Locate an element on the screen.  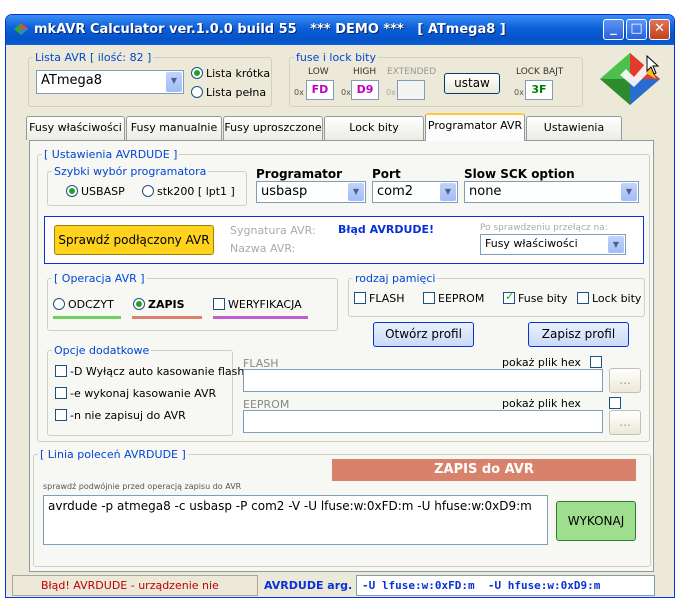
radio-usbasp-label: USBASP is located at coordinates (103, 191).